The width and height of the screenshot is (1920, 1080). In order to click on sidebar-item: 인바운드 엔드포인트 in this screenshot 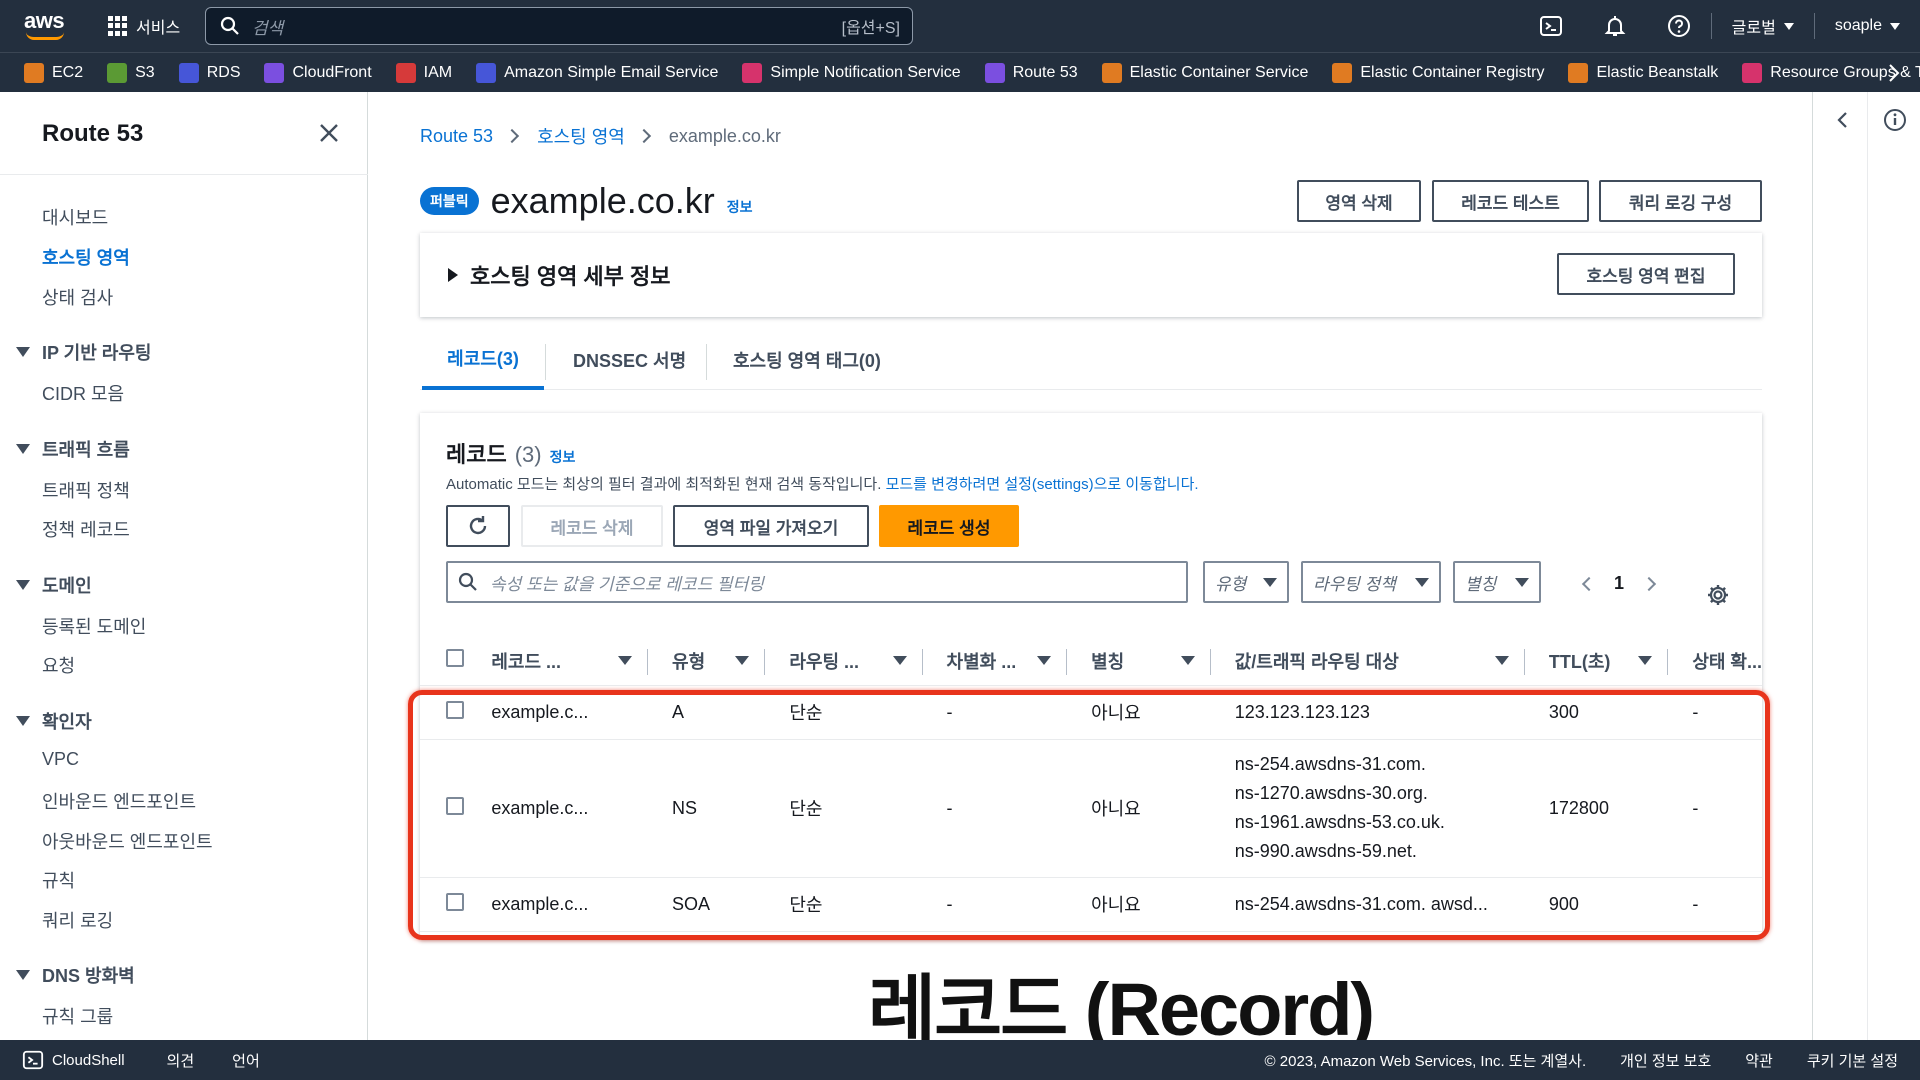, I will do `click(119, 801)`.